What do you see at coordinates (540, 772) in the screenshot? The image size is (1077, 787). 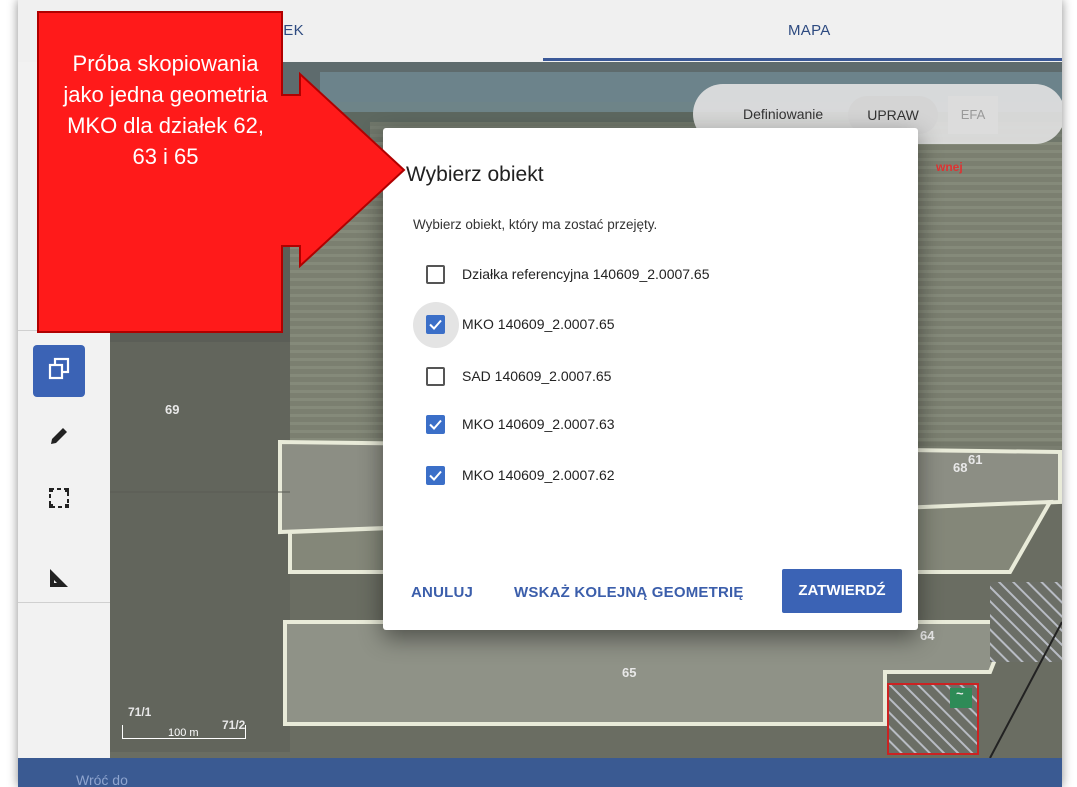 I see `footer-bar: Wróć do` at bounding box center [540, 772].